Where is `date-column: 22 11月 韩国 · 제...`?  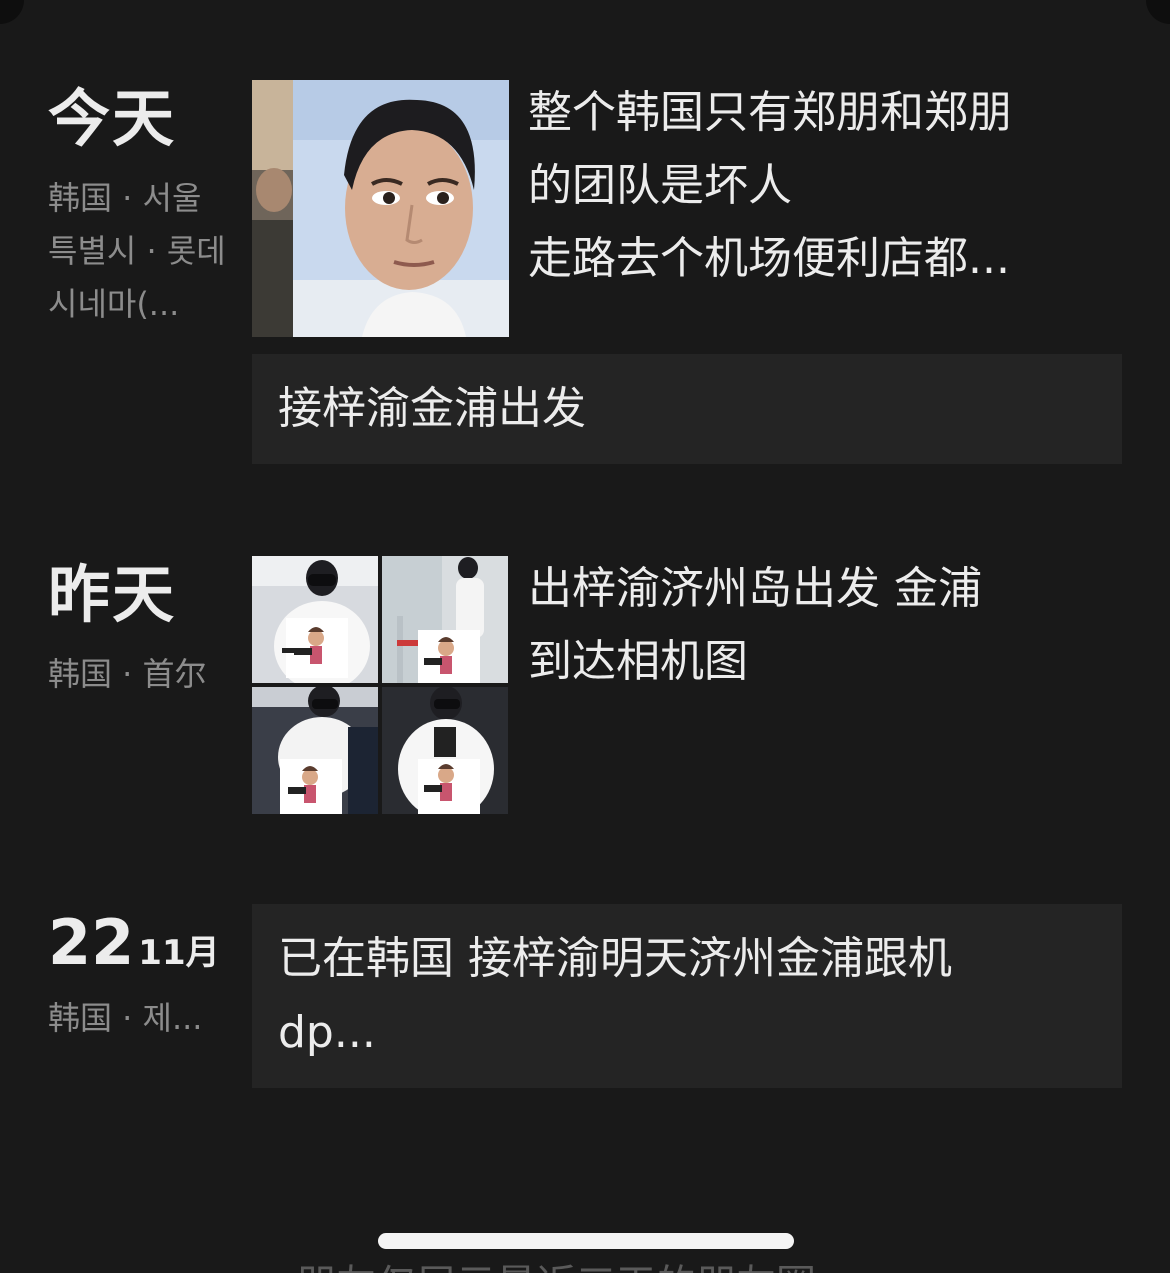 date-column: 22 11月 韩国 · 제... is located at coordinates (138, 976).